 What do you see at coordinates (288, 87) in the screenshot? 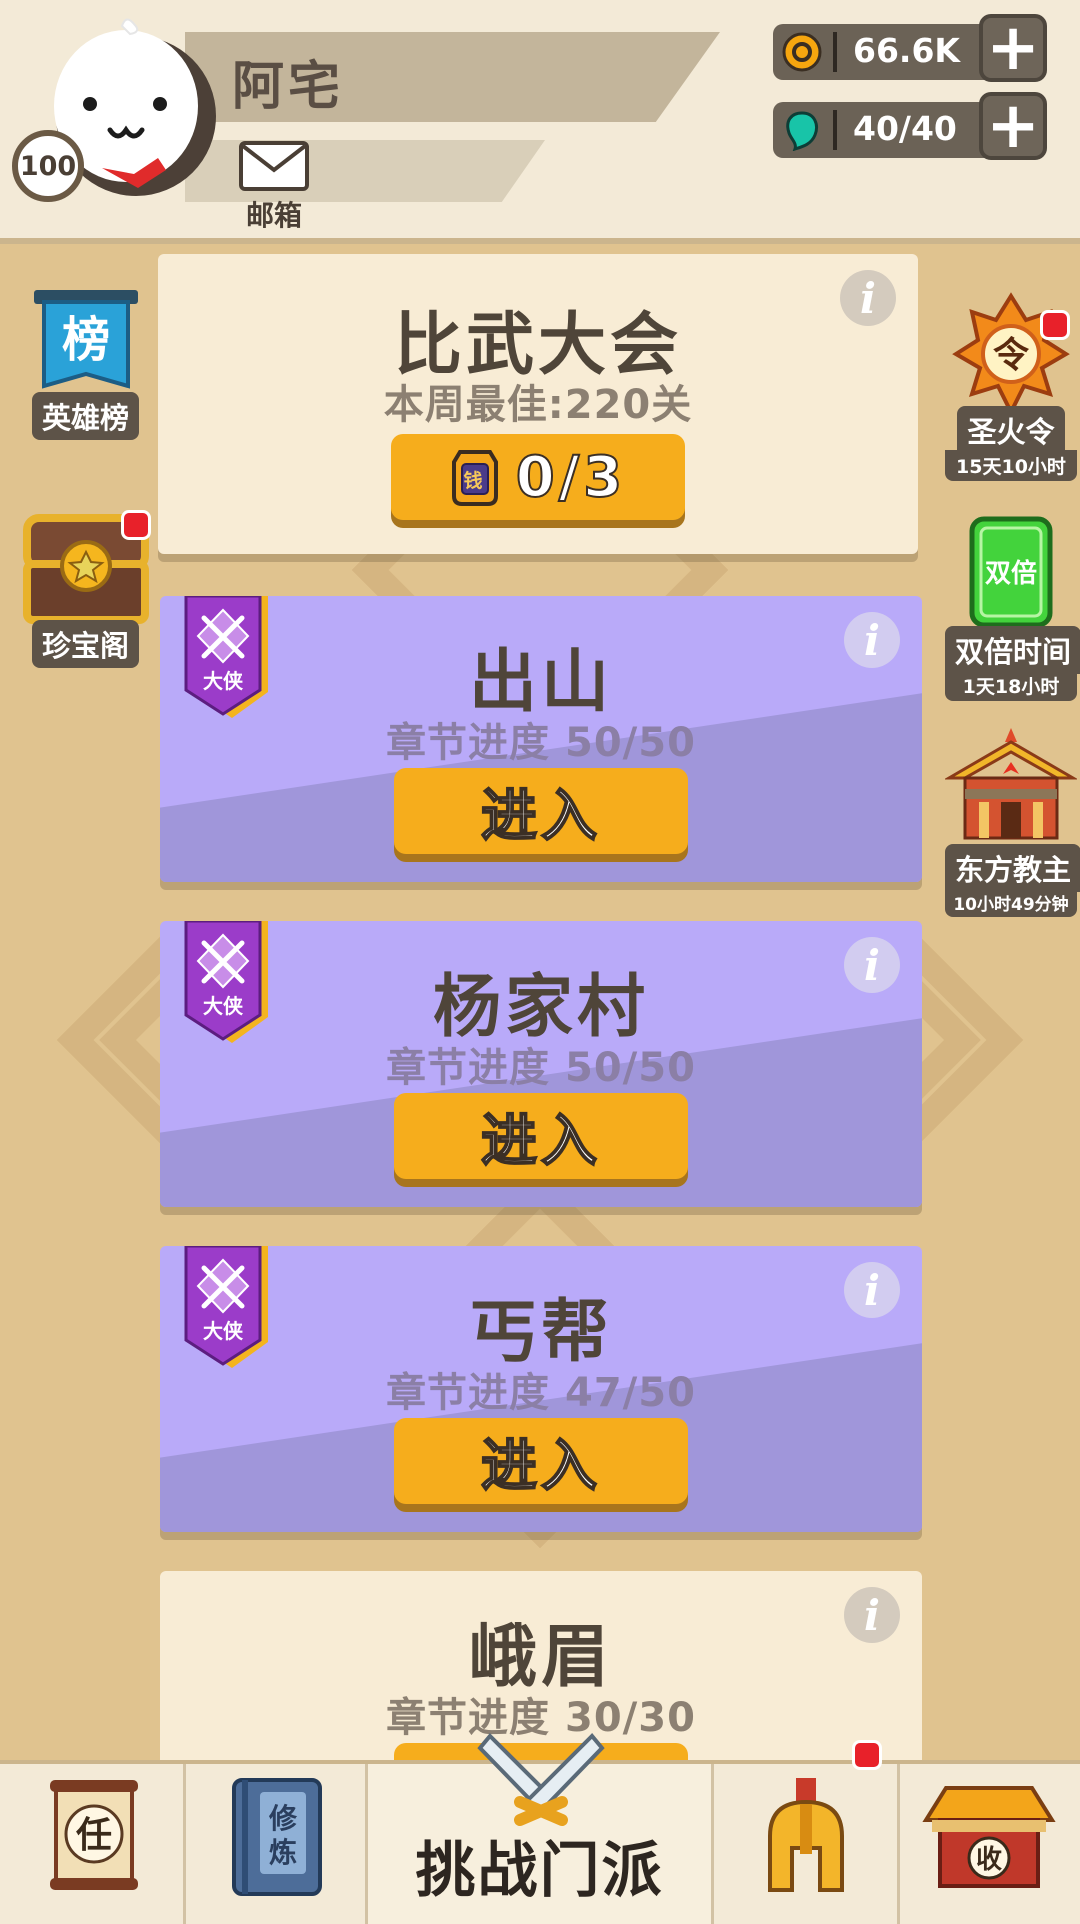
I see `player-name: 阿宅` at bounding box center [288, 87].